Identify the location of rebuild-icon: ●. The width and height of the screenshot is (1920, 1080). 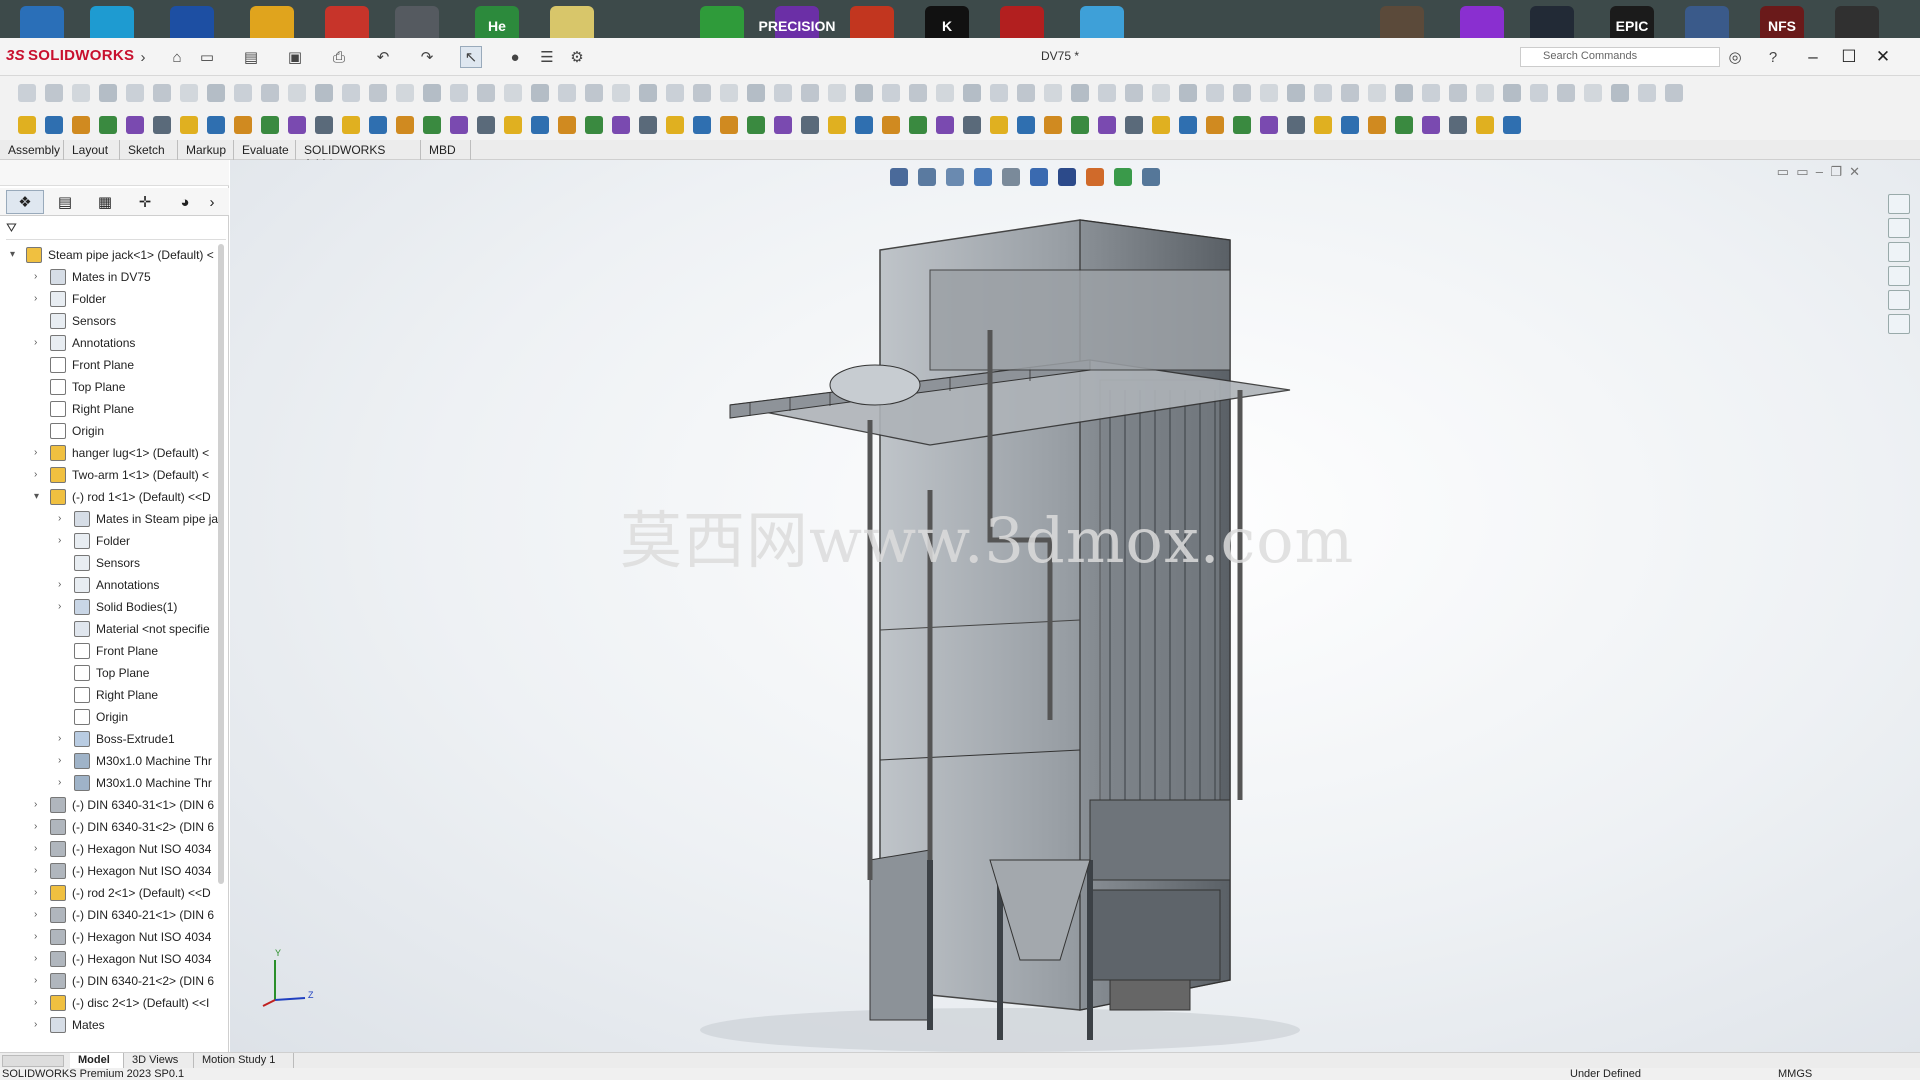
(515, 57).